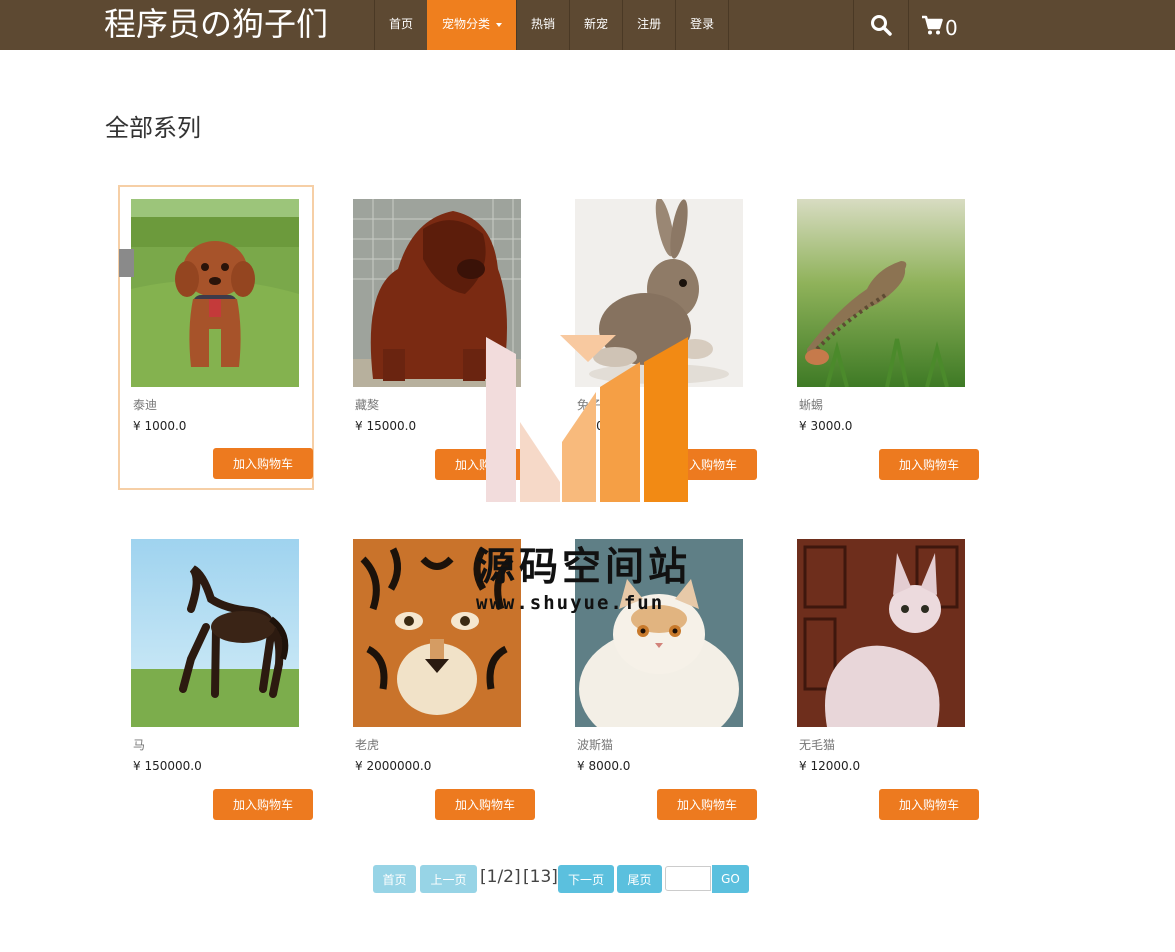 Image resolution: width=1175 pixels, height=952 pixels. I want to click on cart-icon, so click(932, 25).